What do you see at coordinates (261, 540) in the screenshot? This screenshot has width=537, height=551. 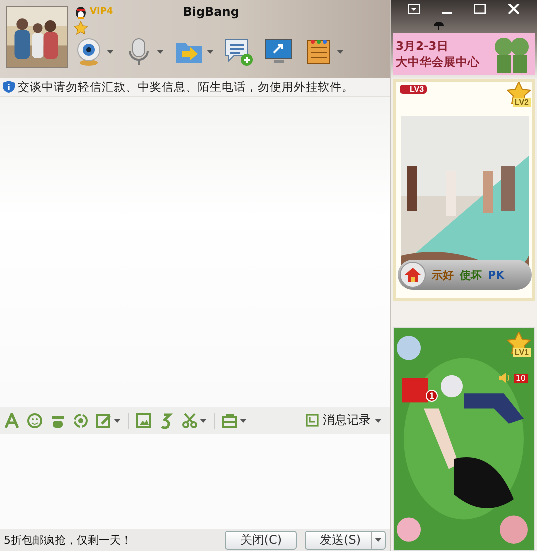 I see `close-button: 关闭(C)` at bounding box center [261, 540].